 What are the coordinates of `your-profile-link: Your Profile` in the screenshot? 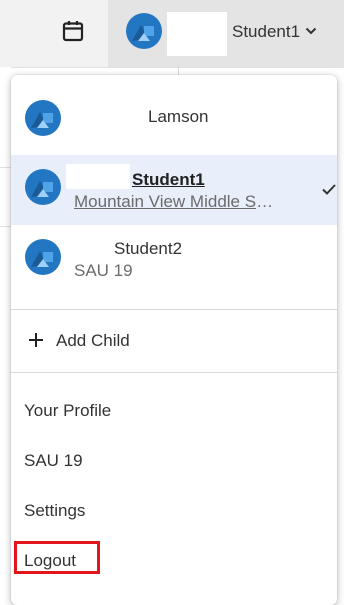 It's located at (174, 411).